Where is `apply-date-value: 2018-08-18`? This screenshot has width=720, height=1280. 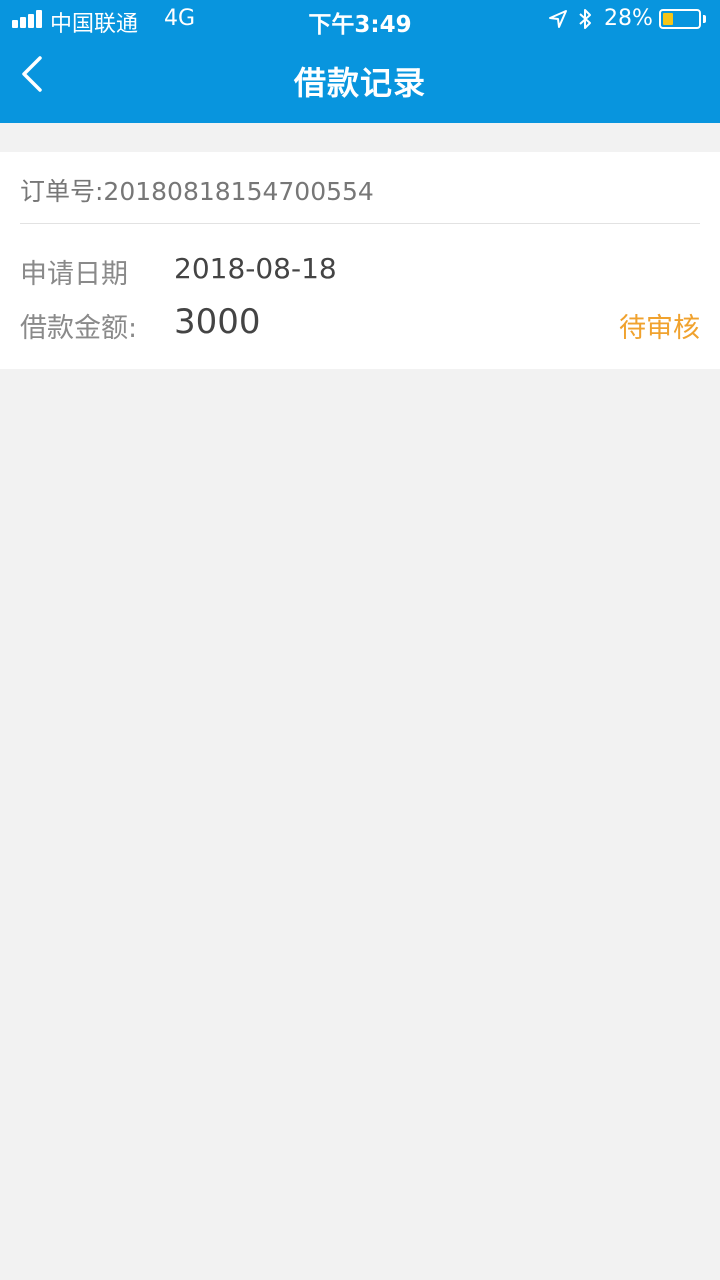
apply-date-value: 2018-08-18 is located at coordinates (255, 268).